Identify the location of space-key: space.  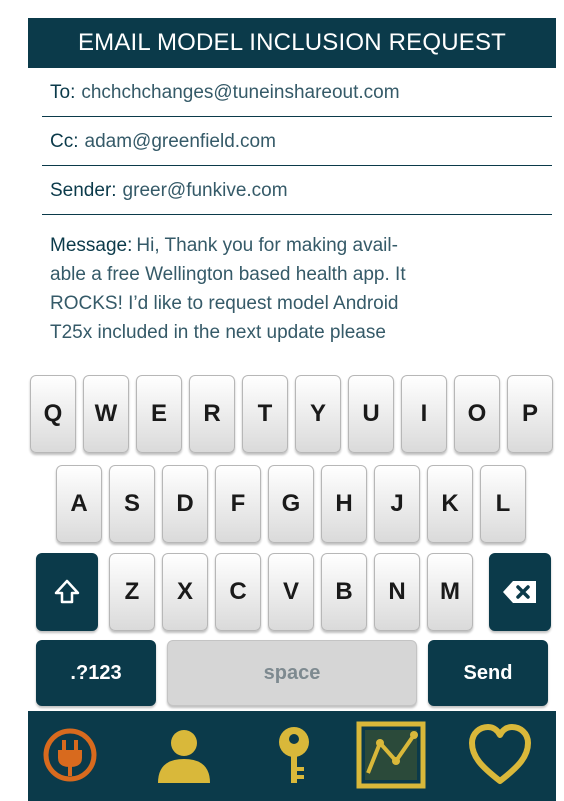
(292, 673).